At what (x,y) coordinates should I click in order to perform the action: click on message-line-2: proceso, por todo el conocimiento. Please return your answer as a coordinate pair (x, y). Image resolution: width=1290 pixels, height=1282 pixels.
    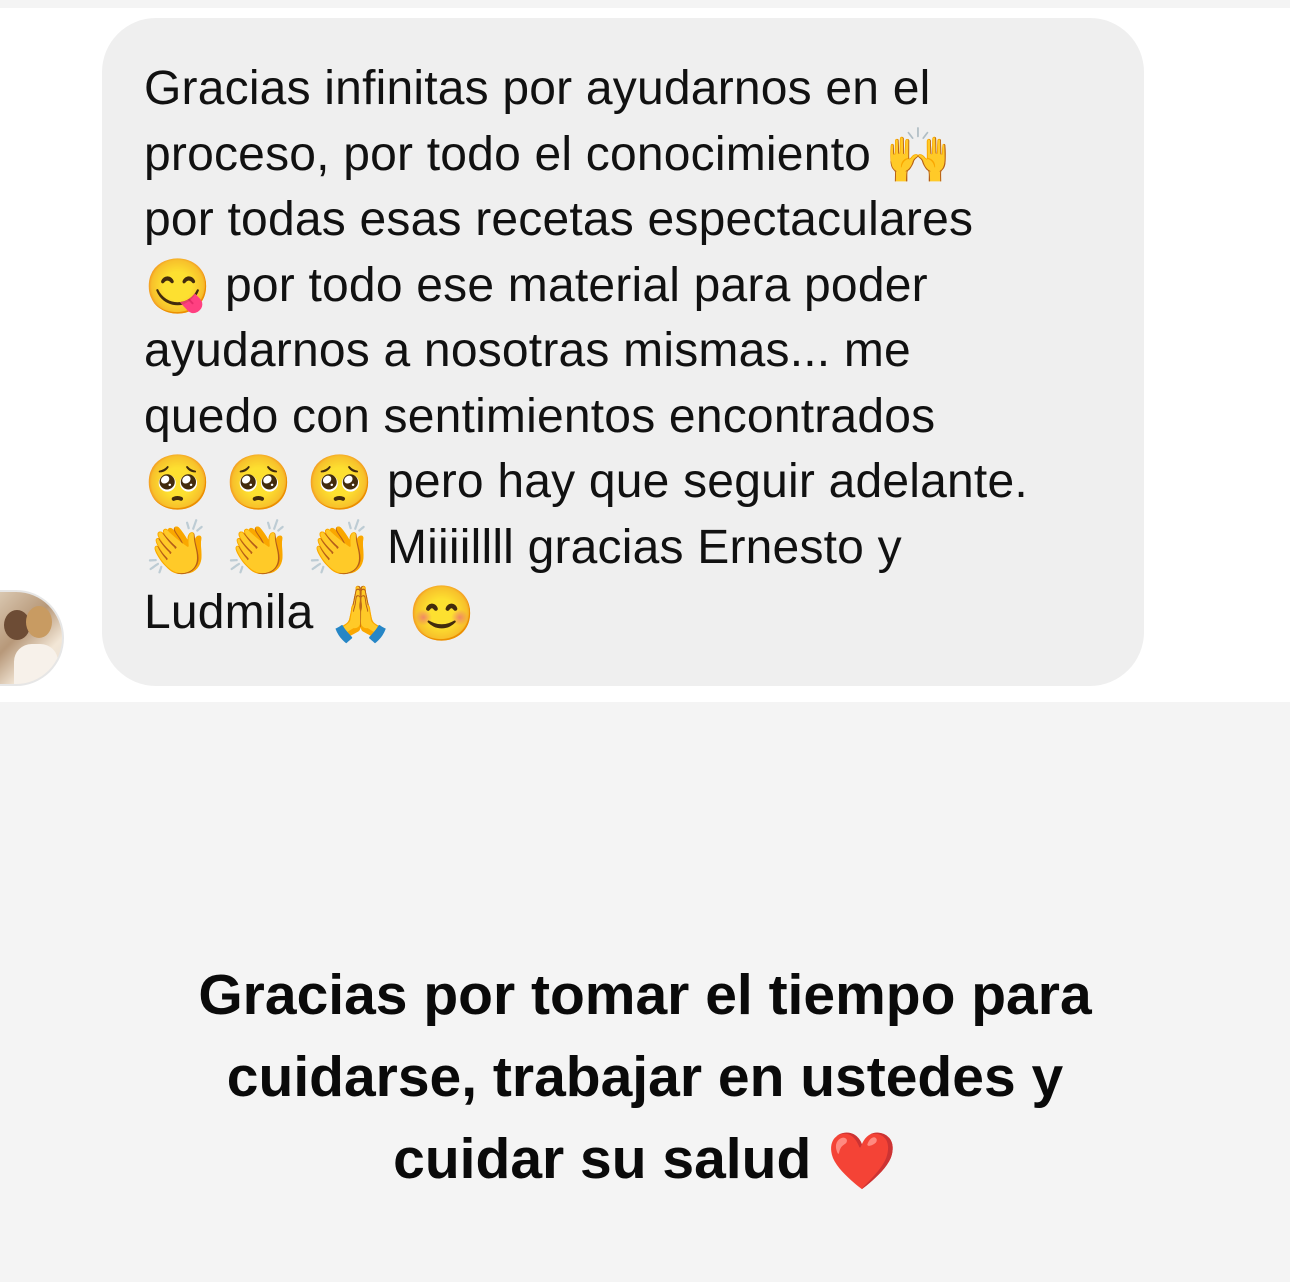
    Looking at the image, I should click on (508, 154).